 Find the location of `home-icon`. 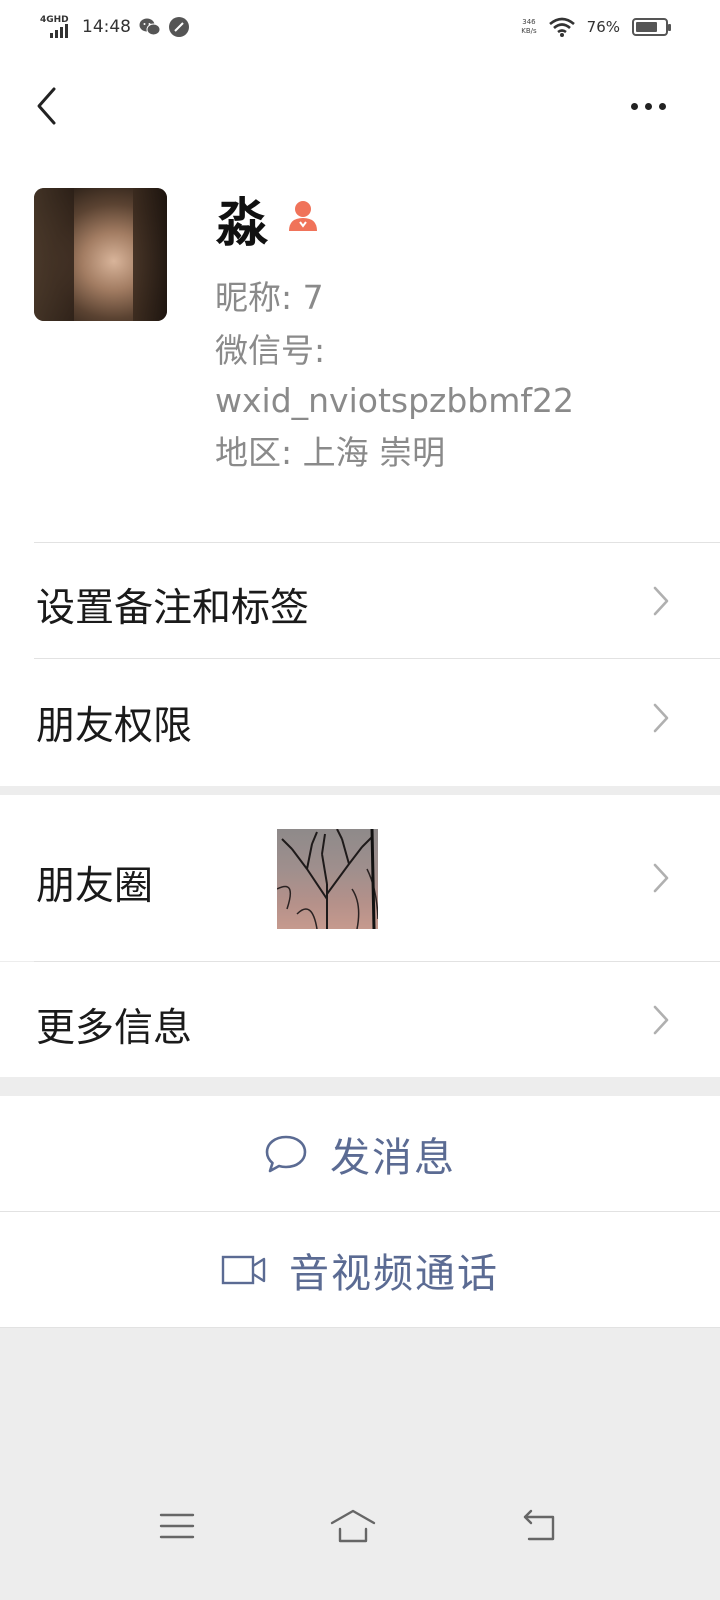

home-icon is located at coordinates (353, 1526).